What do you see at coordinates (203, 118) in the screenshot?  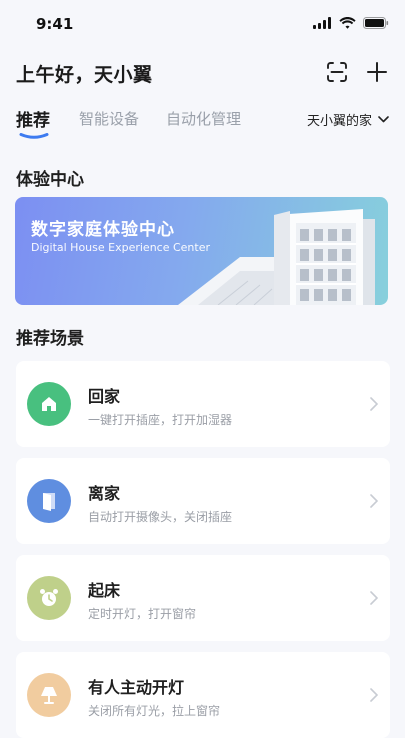 I see `tab-automation: 自动化管理` at bounding box center [203, 118].